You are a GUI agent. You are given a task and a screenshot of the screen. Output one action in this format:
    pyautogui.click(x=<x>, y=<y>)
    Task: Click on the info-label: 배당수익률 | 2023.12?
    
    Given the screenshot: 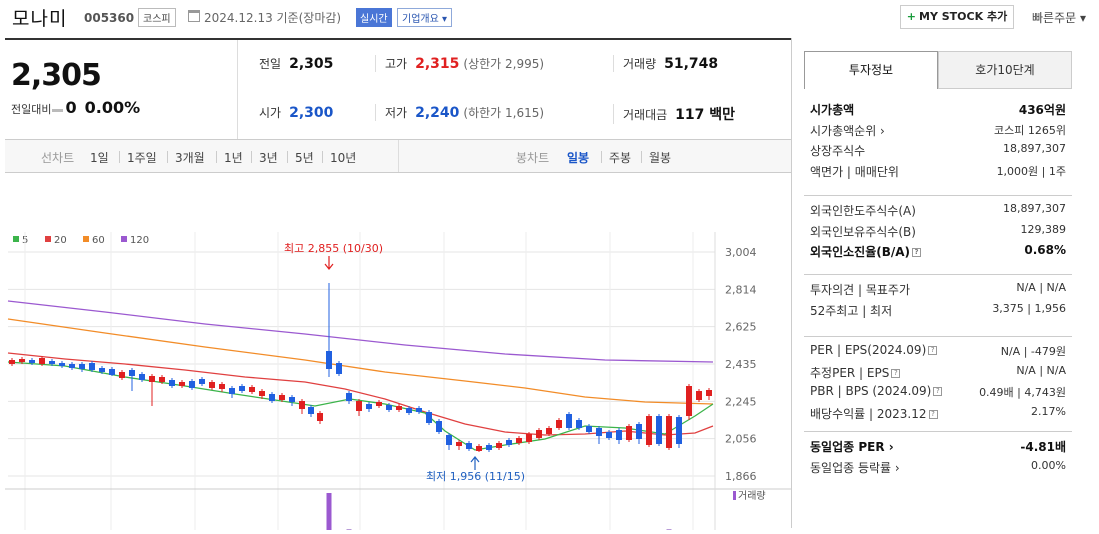 What is the action you would take?
    pyautogui.click(x=874, y=413)
    